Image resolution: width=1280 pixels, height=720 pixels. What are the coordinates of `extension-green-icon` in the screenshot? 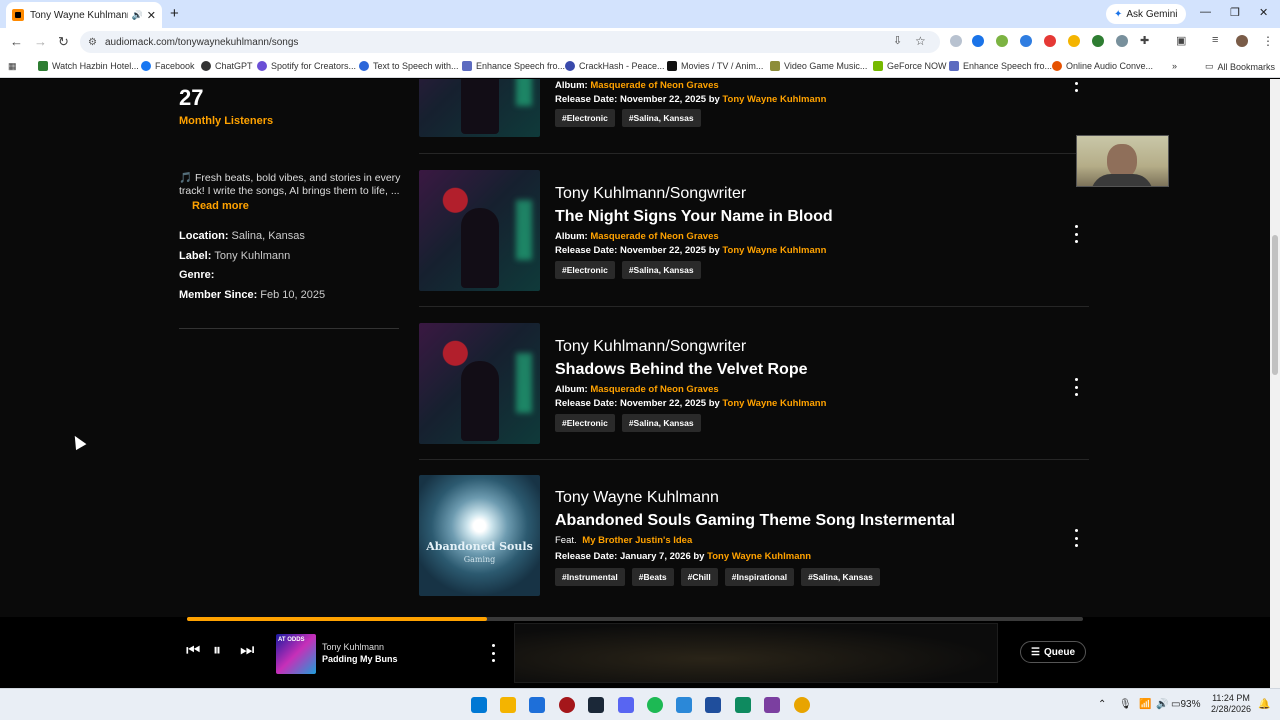 It's located at (1002, 41).